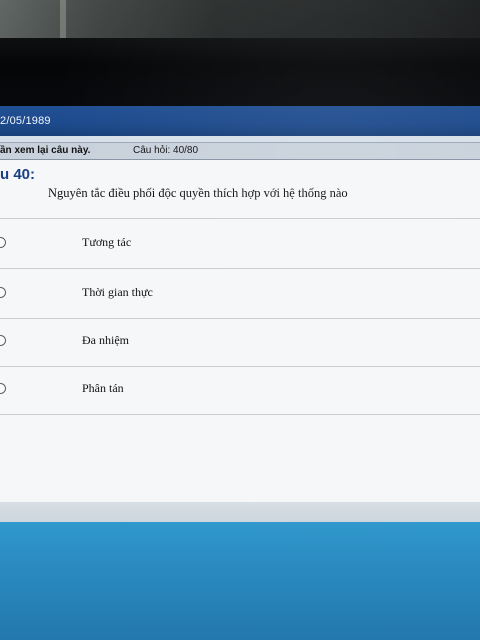  I want to click on monitor-bezel, so click(240, 19).